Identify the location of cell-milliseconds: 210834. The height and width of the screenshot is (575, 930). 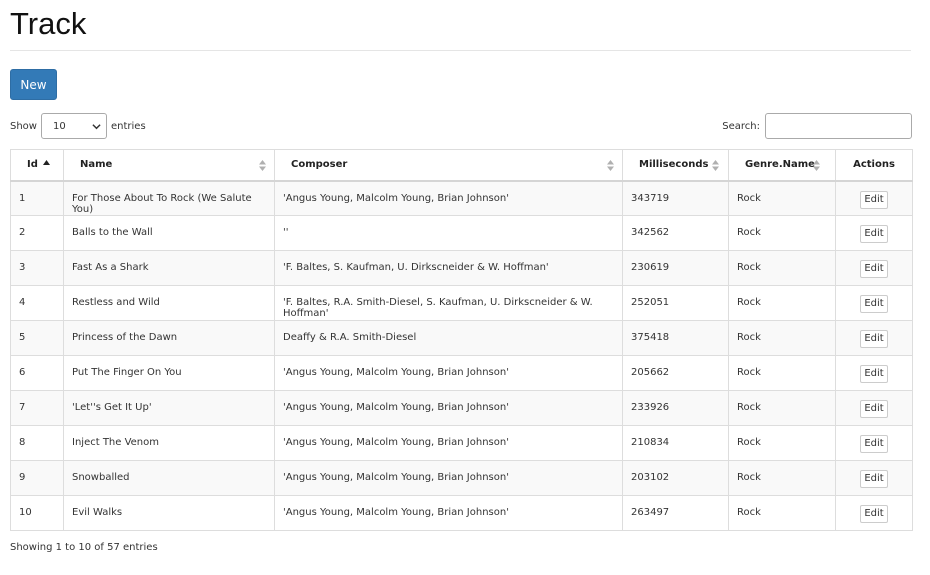
(675, 443).